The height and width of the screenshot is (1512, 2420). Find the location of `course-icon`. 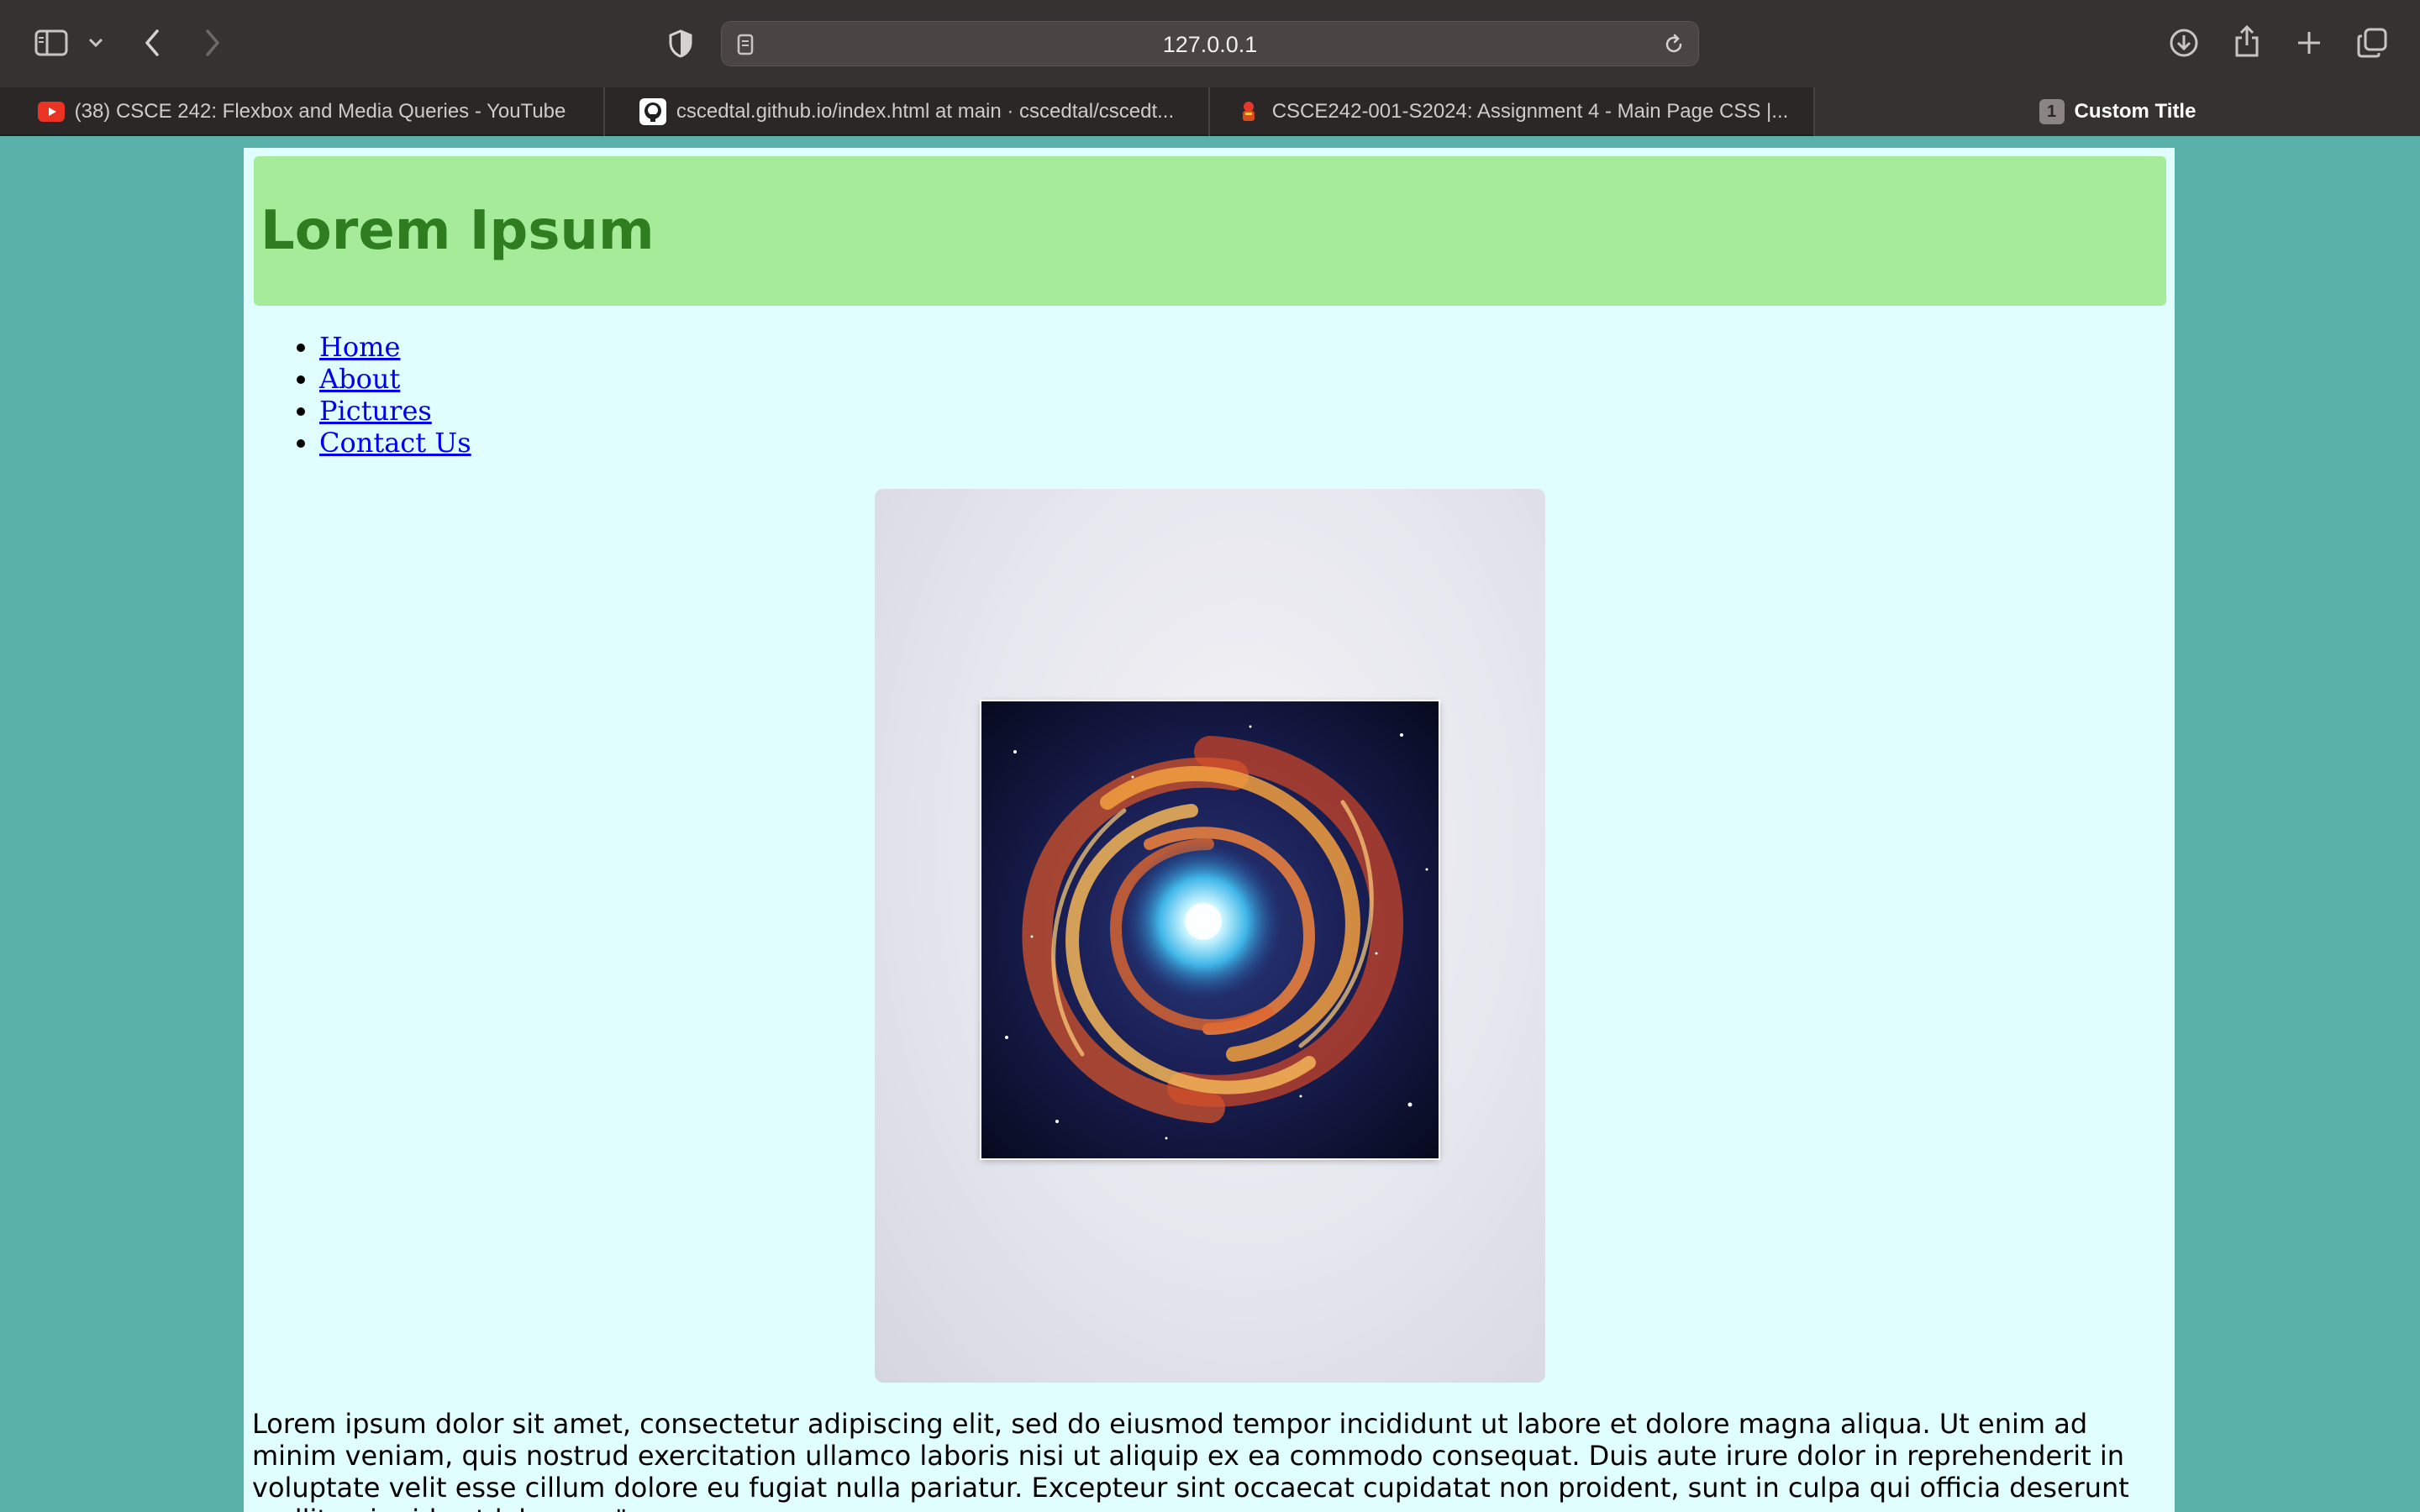

course-icon is located at coordinates (1248, 111).